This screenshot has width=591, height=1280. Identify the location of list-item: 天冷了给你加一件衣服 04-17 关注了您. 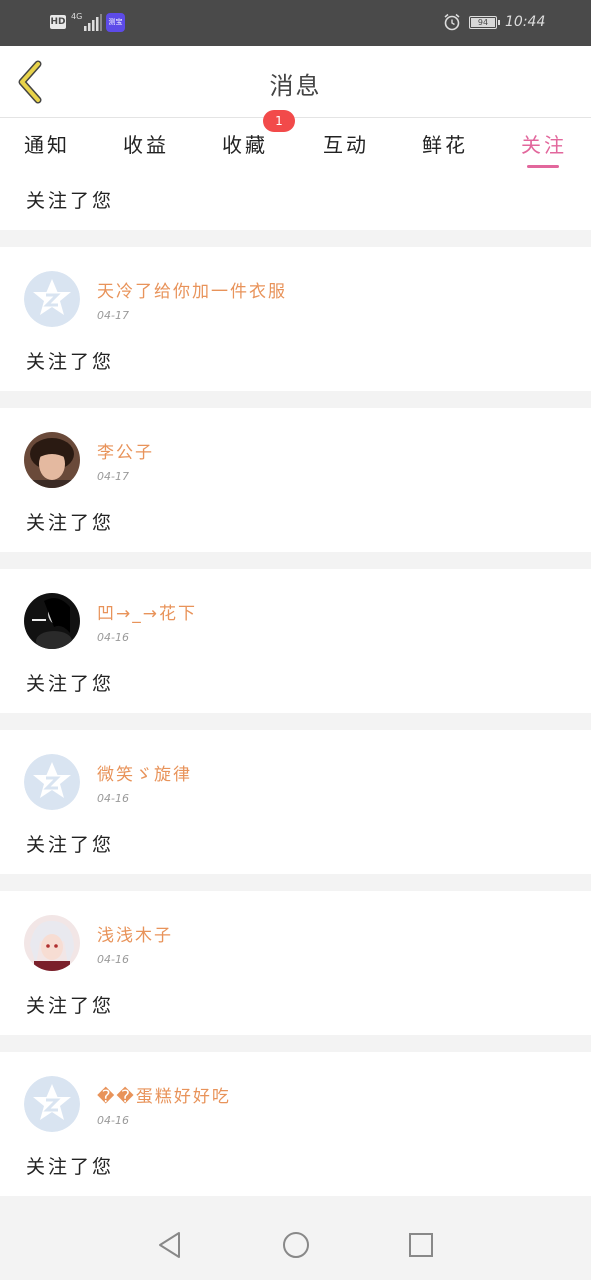
(295, 319).